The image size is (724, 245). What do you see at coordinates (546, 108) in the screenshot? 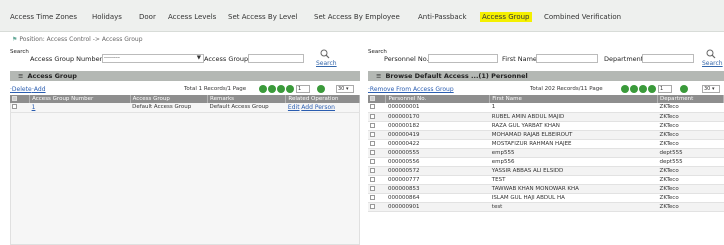
I see `table-row: 000000001 1 ZKTeco` at bounding box center [546, 108].